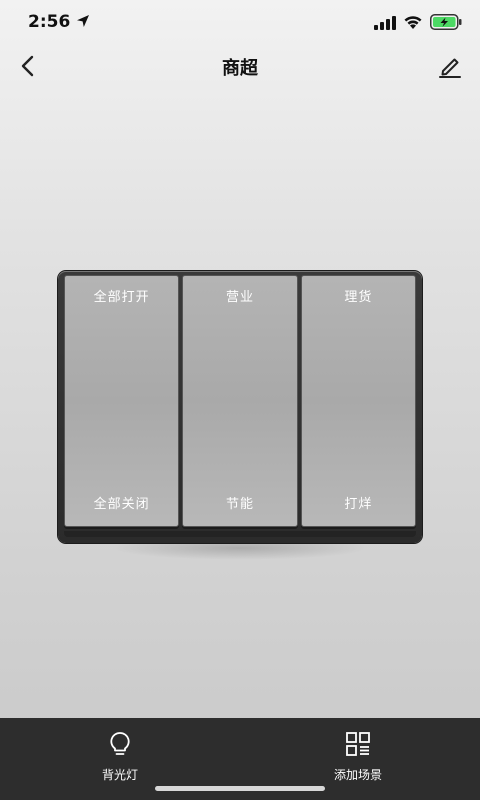 This screenshot has width=480, height=800. What do you see at coordinates (385, 23) in the screenshot?
I see `signal-icon` at bounding box center [385, 23].